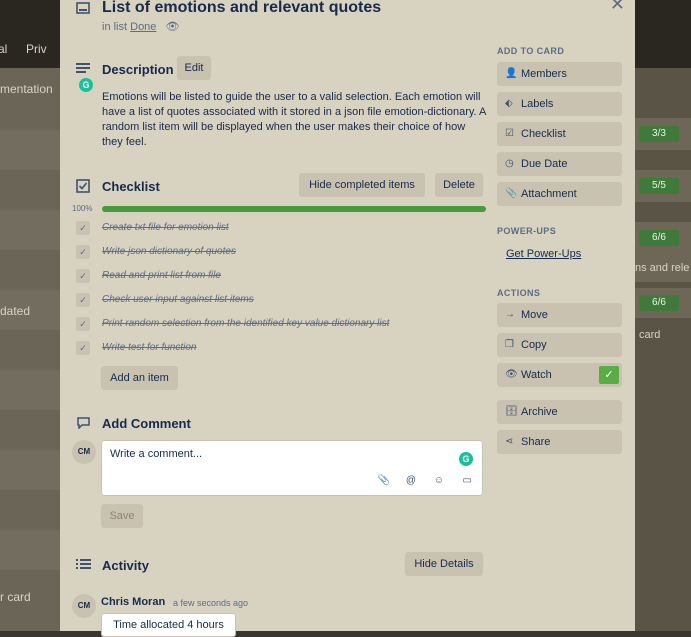 The height and width of the screenshot is (637, 691). Describe the element at coordinates (125, 565) in the screenshot. I see `activity-heading: Activity` at that location.